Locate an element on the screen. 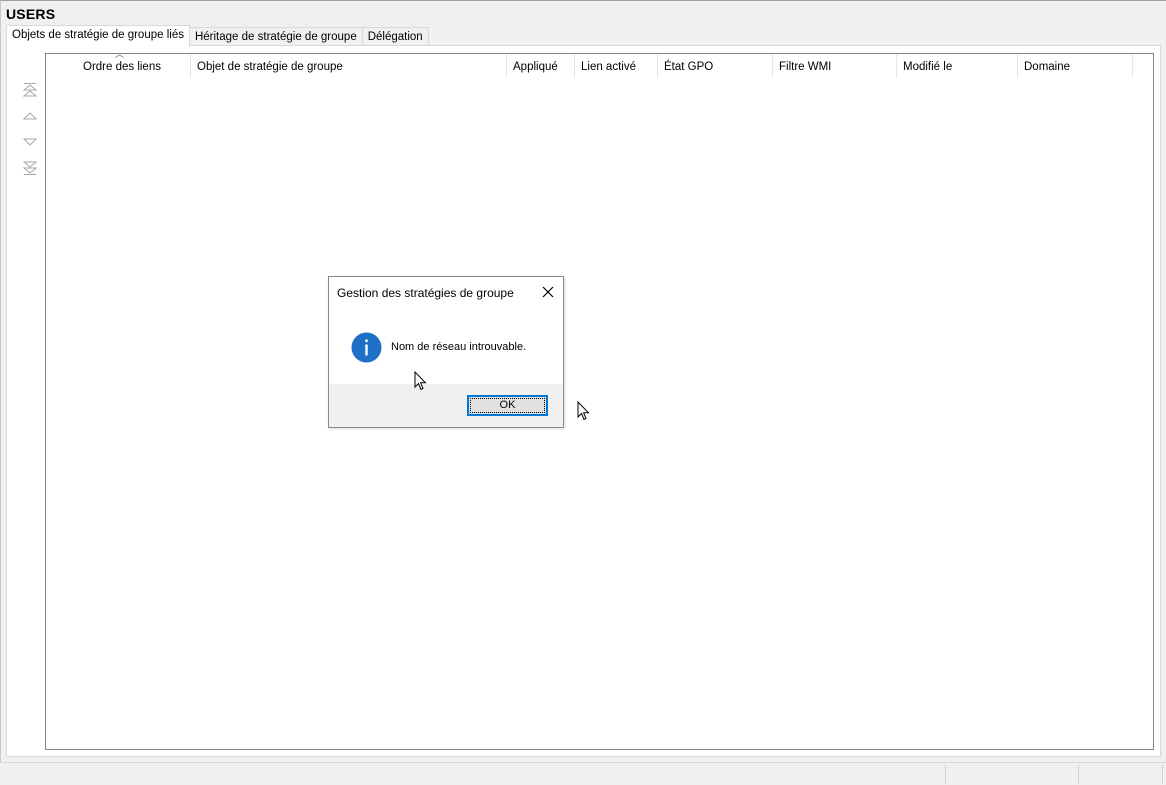 The width and height of the screenshot is (1166, 785). tab-gpo-inheritance: Héritage de stratégie de groupe is located at coordinates (275, 37).